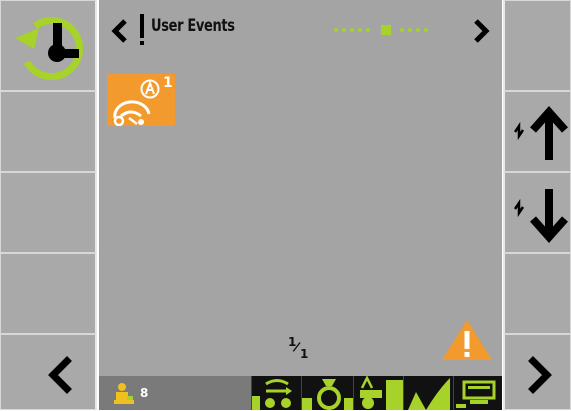 The height and width of the screenshot is (411, 571). I want to click on status-bar: 8, so click(300, 393).